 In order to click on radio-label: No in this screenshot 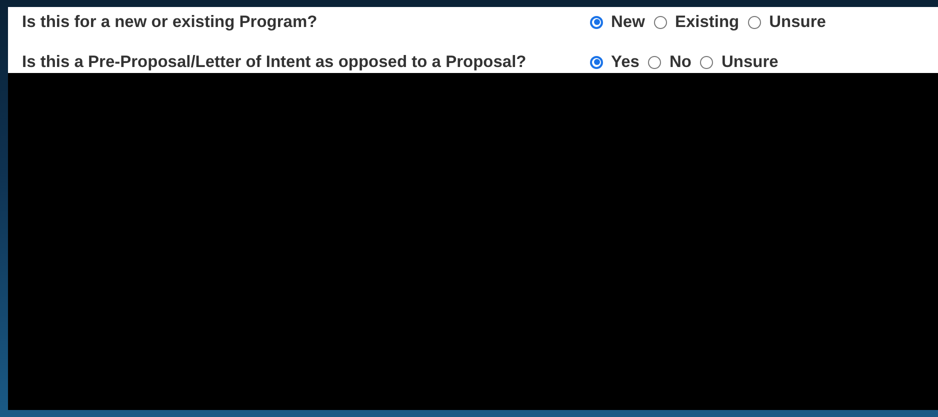, I will do `click(680, 62)`.